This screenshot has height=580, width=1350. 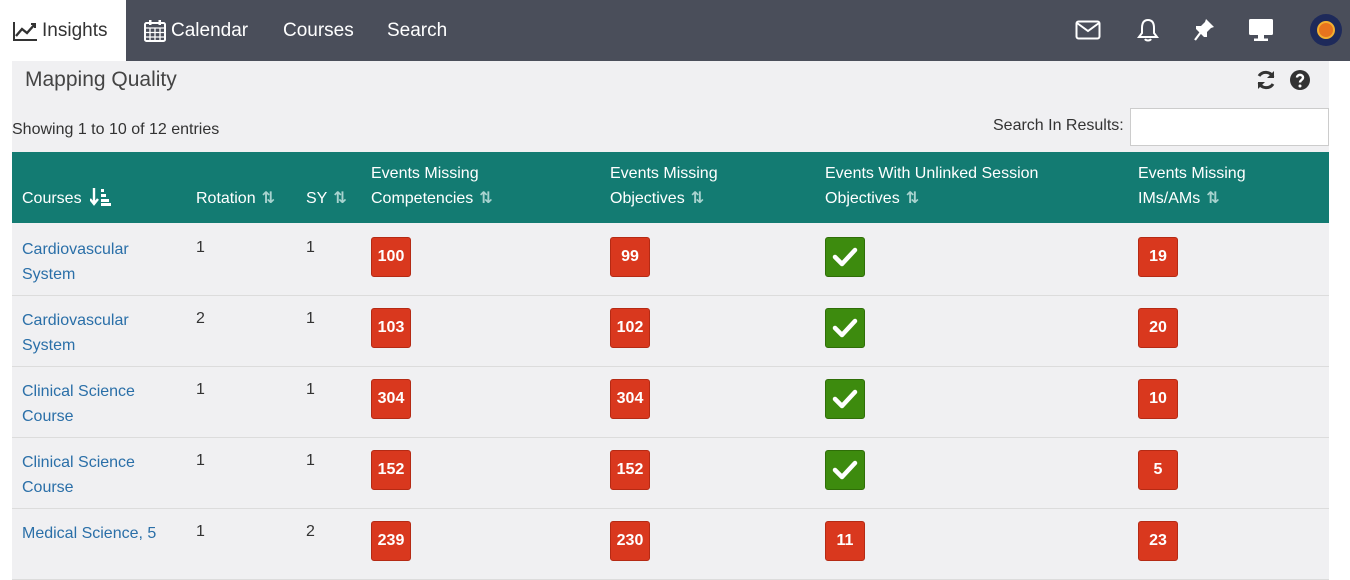 I want to click on envelope-icon, so click(x=1088, y=30).